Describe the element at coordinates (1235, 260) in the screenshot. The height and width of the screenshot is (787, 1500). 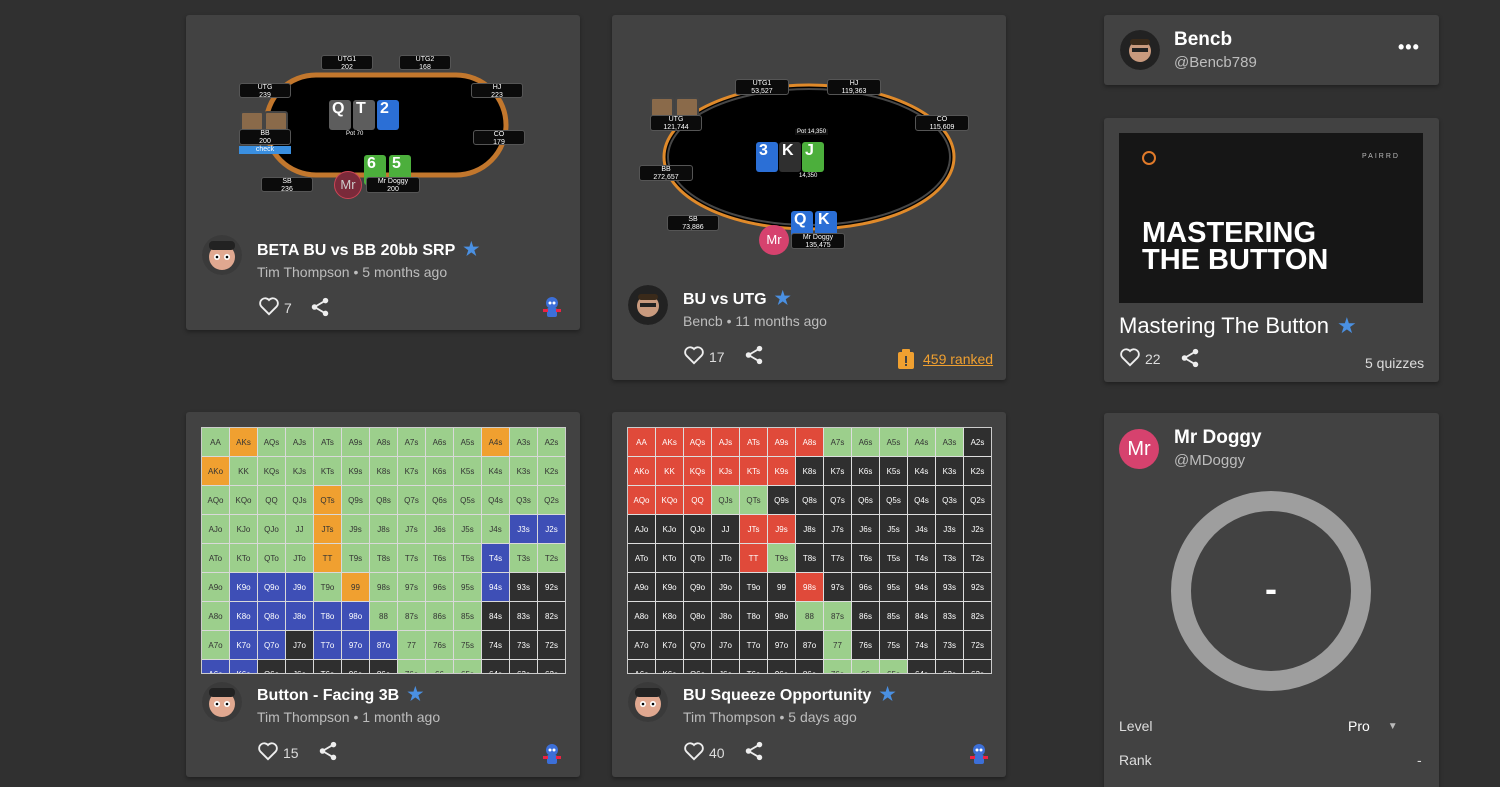
I see `thumbnail-title-line2: THE BUTTON` at that location.